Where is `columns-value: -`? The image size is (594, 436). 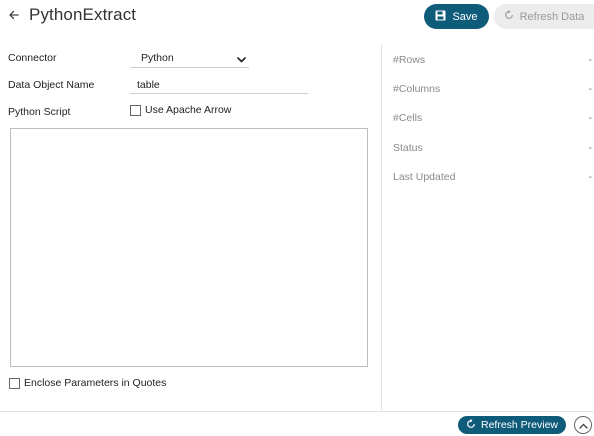 columns-value: - is located at coordinates (590, 89).